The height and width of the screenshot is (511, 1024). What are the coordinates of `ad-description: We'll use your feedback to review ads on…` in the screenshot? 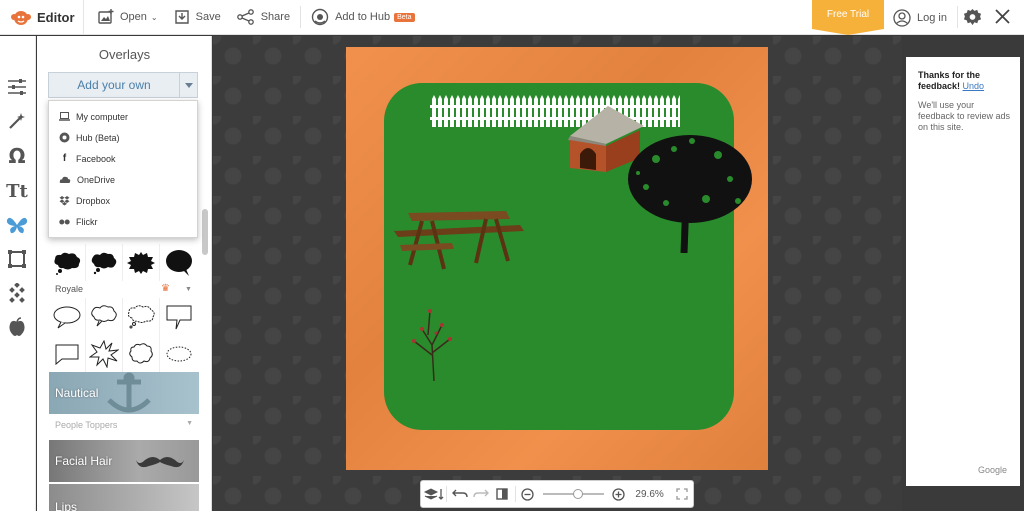 It's located at (964, 116).